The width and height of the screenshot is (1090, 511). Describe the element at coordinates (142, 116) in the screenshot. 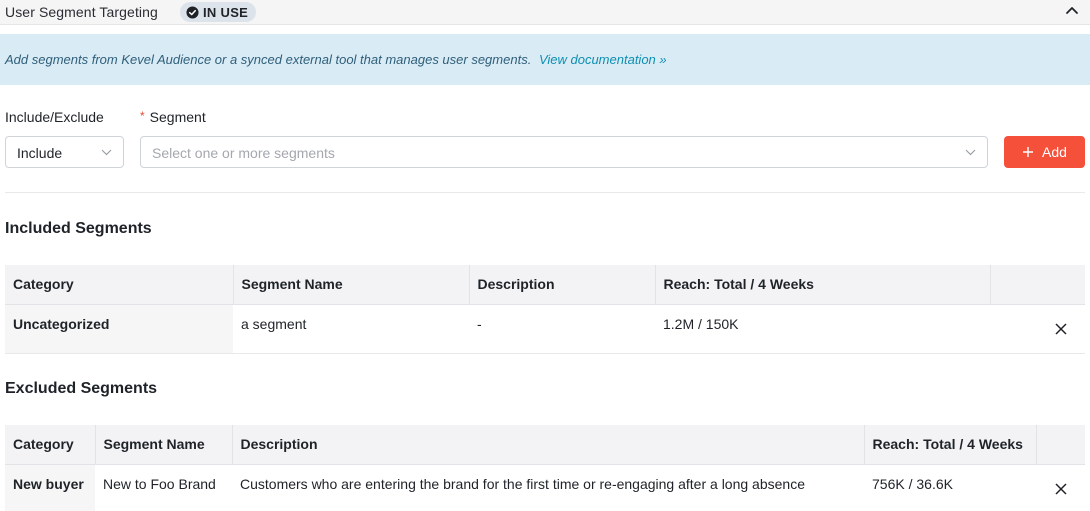

I see `required-mark: *` at that location.